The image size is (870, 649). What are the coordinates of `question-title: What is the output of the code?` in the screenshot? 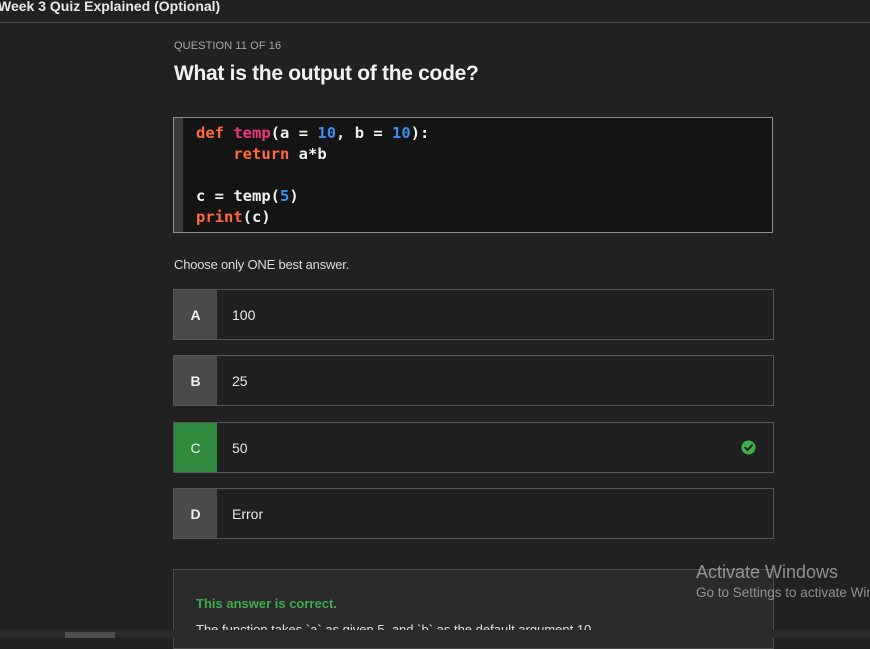 It's located at (326, 73).